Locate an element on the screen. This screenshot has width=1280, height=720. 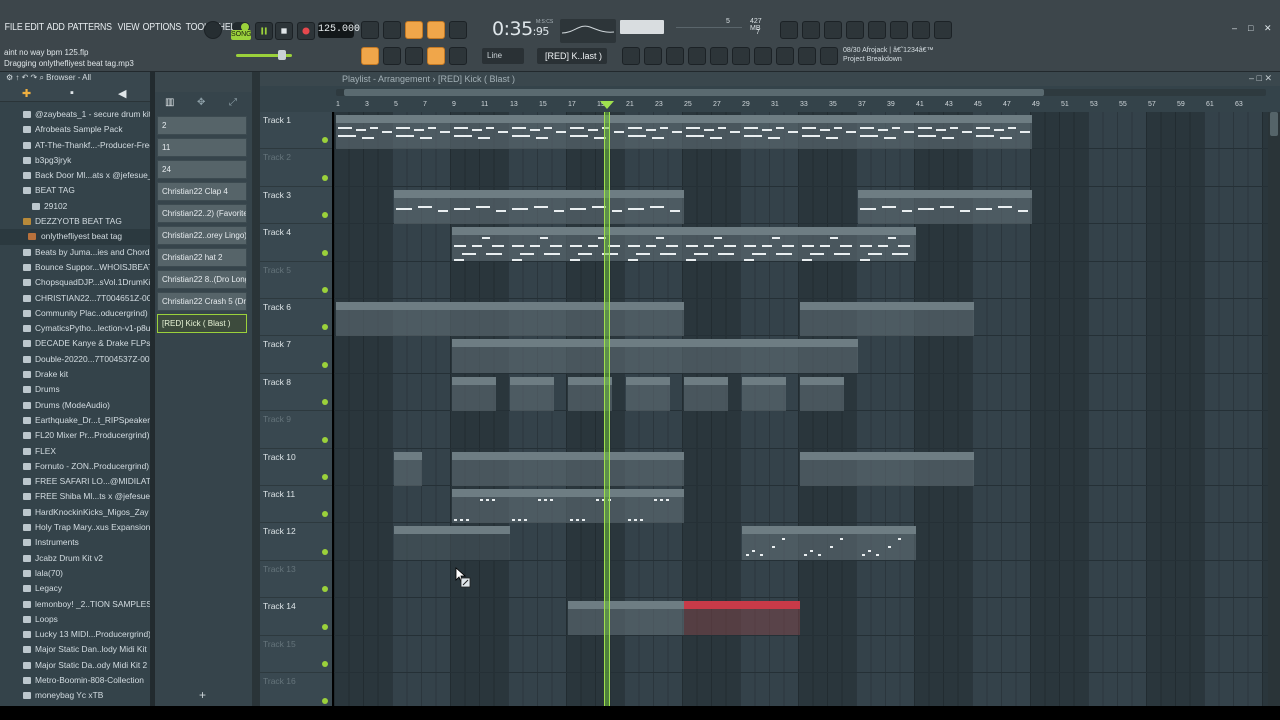
browser-item: DEZZYOTB BEAT TAG is located at coordinates (75, 221).